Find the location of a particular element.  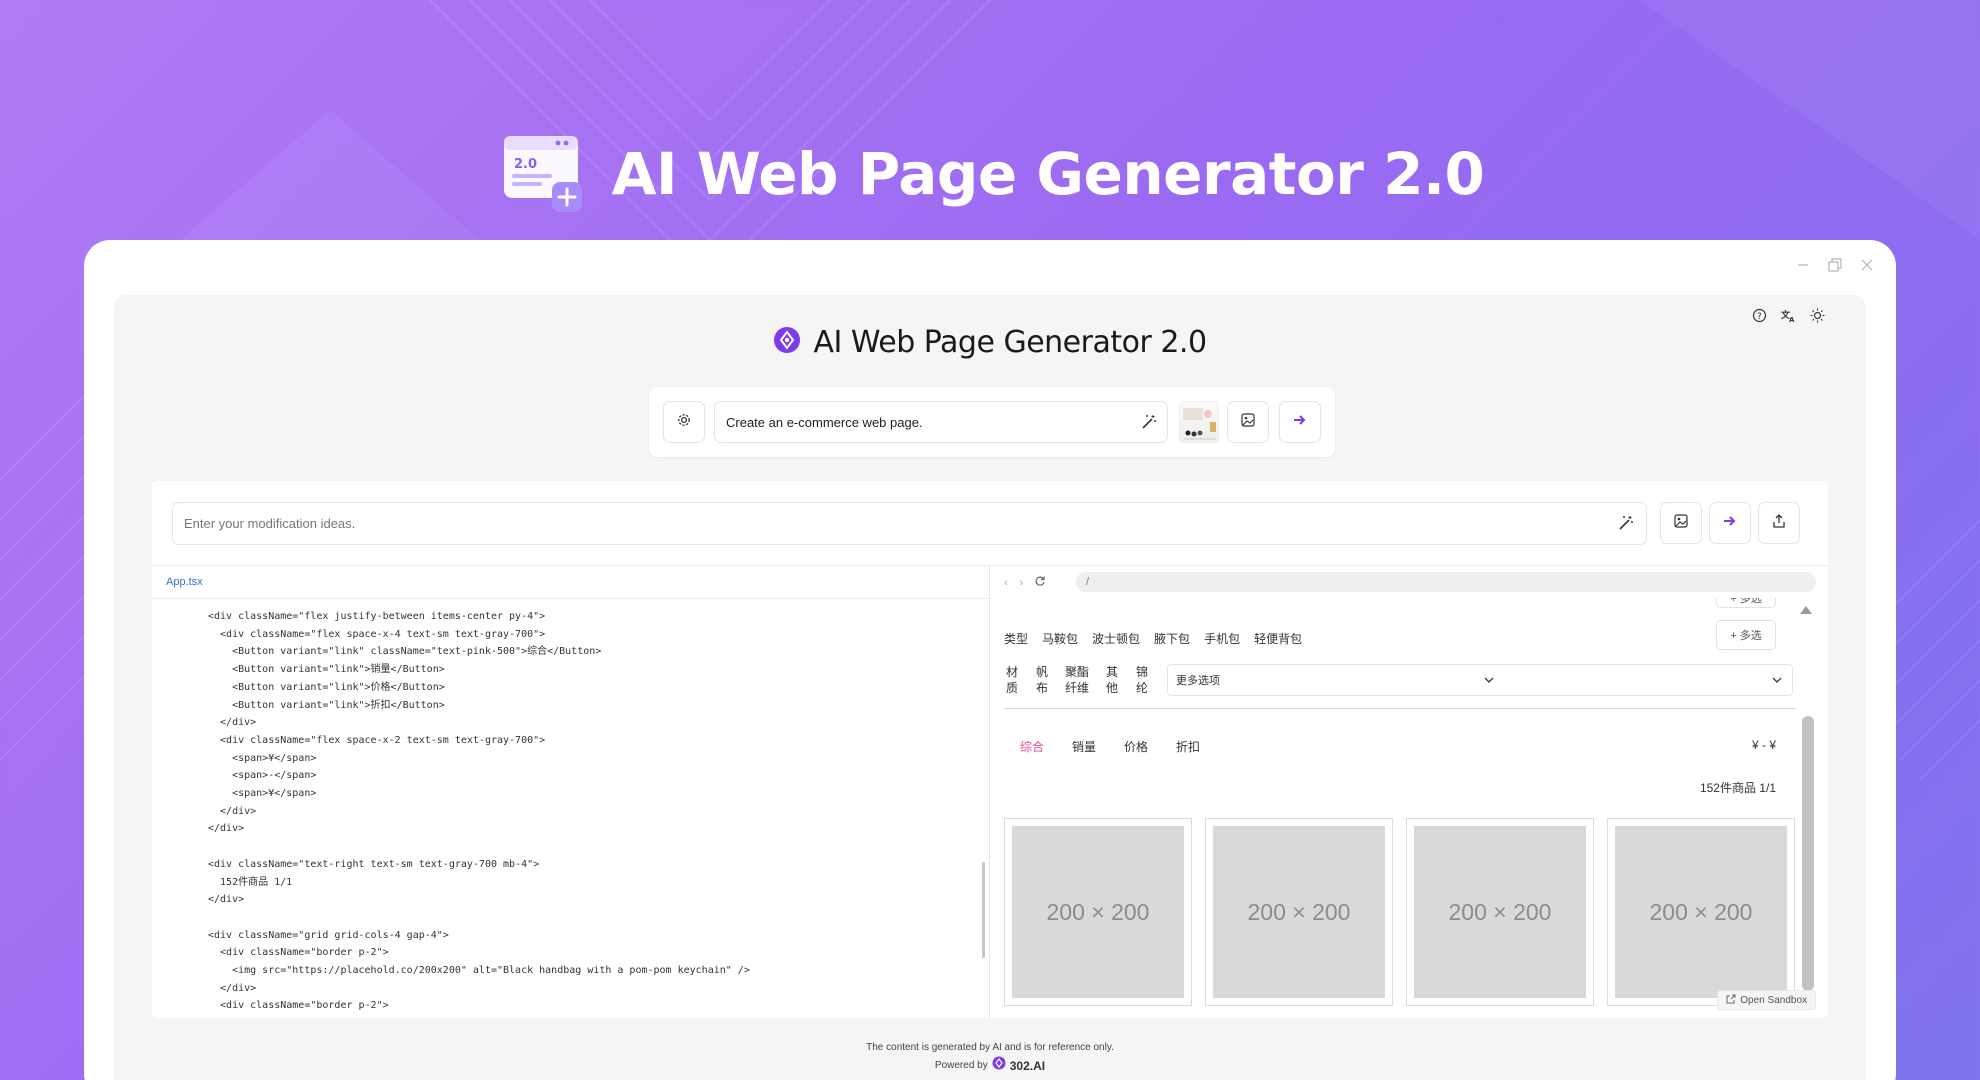

sort-tab-sales: 销量 is located at coordinates (1084, 746).